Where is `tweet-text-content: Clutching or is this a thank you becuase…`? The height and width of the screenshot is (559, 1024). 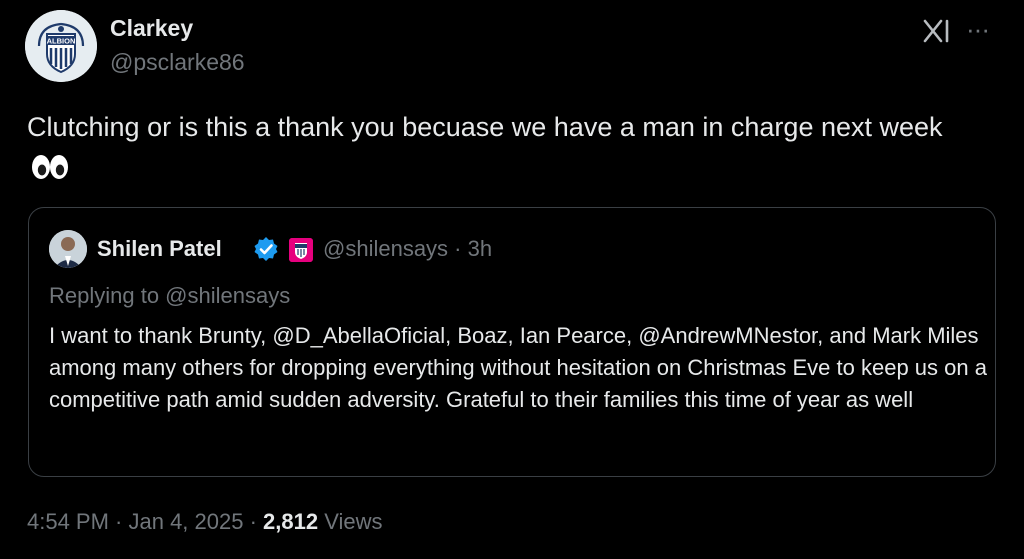 tweet-text-content: Clutching or is this a thank you becuase… is located at coordinates (485, 127).